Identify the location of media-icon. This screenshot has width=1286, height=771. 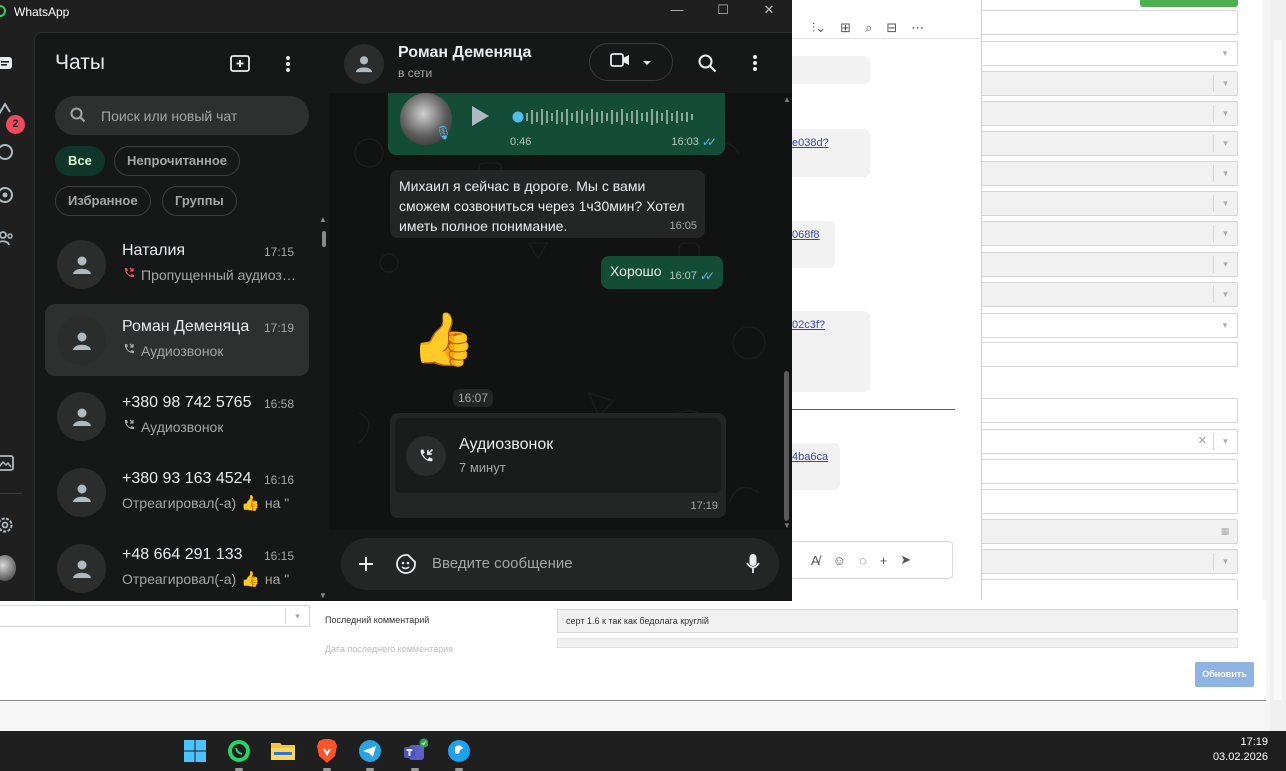
(8, 463).